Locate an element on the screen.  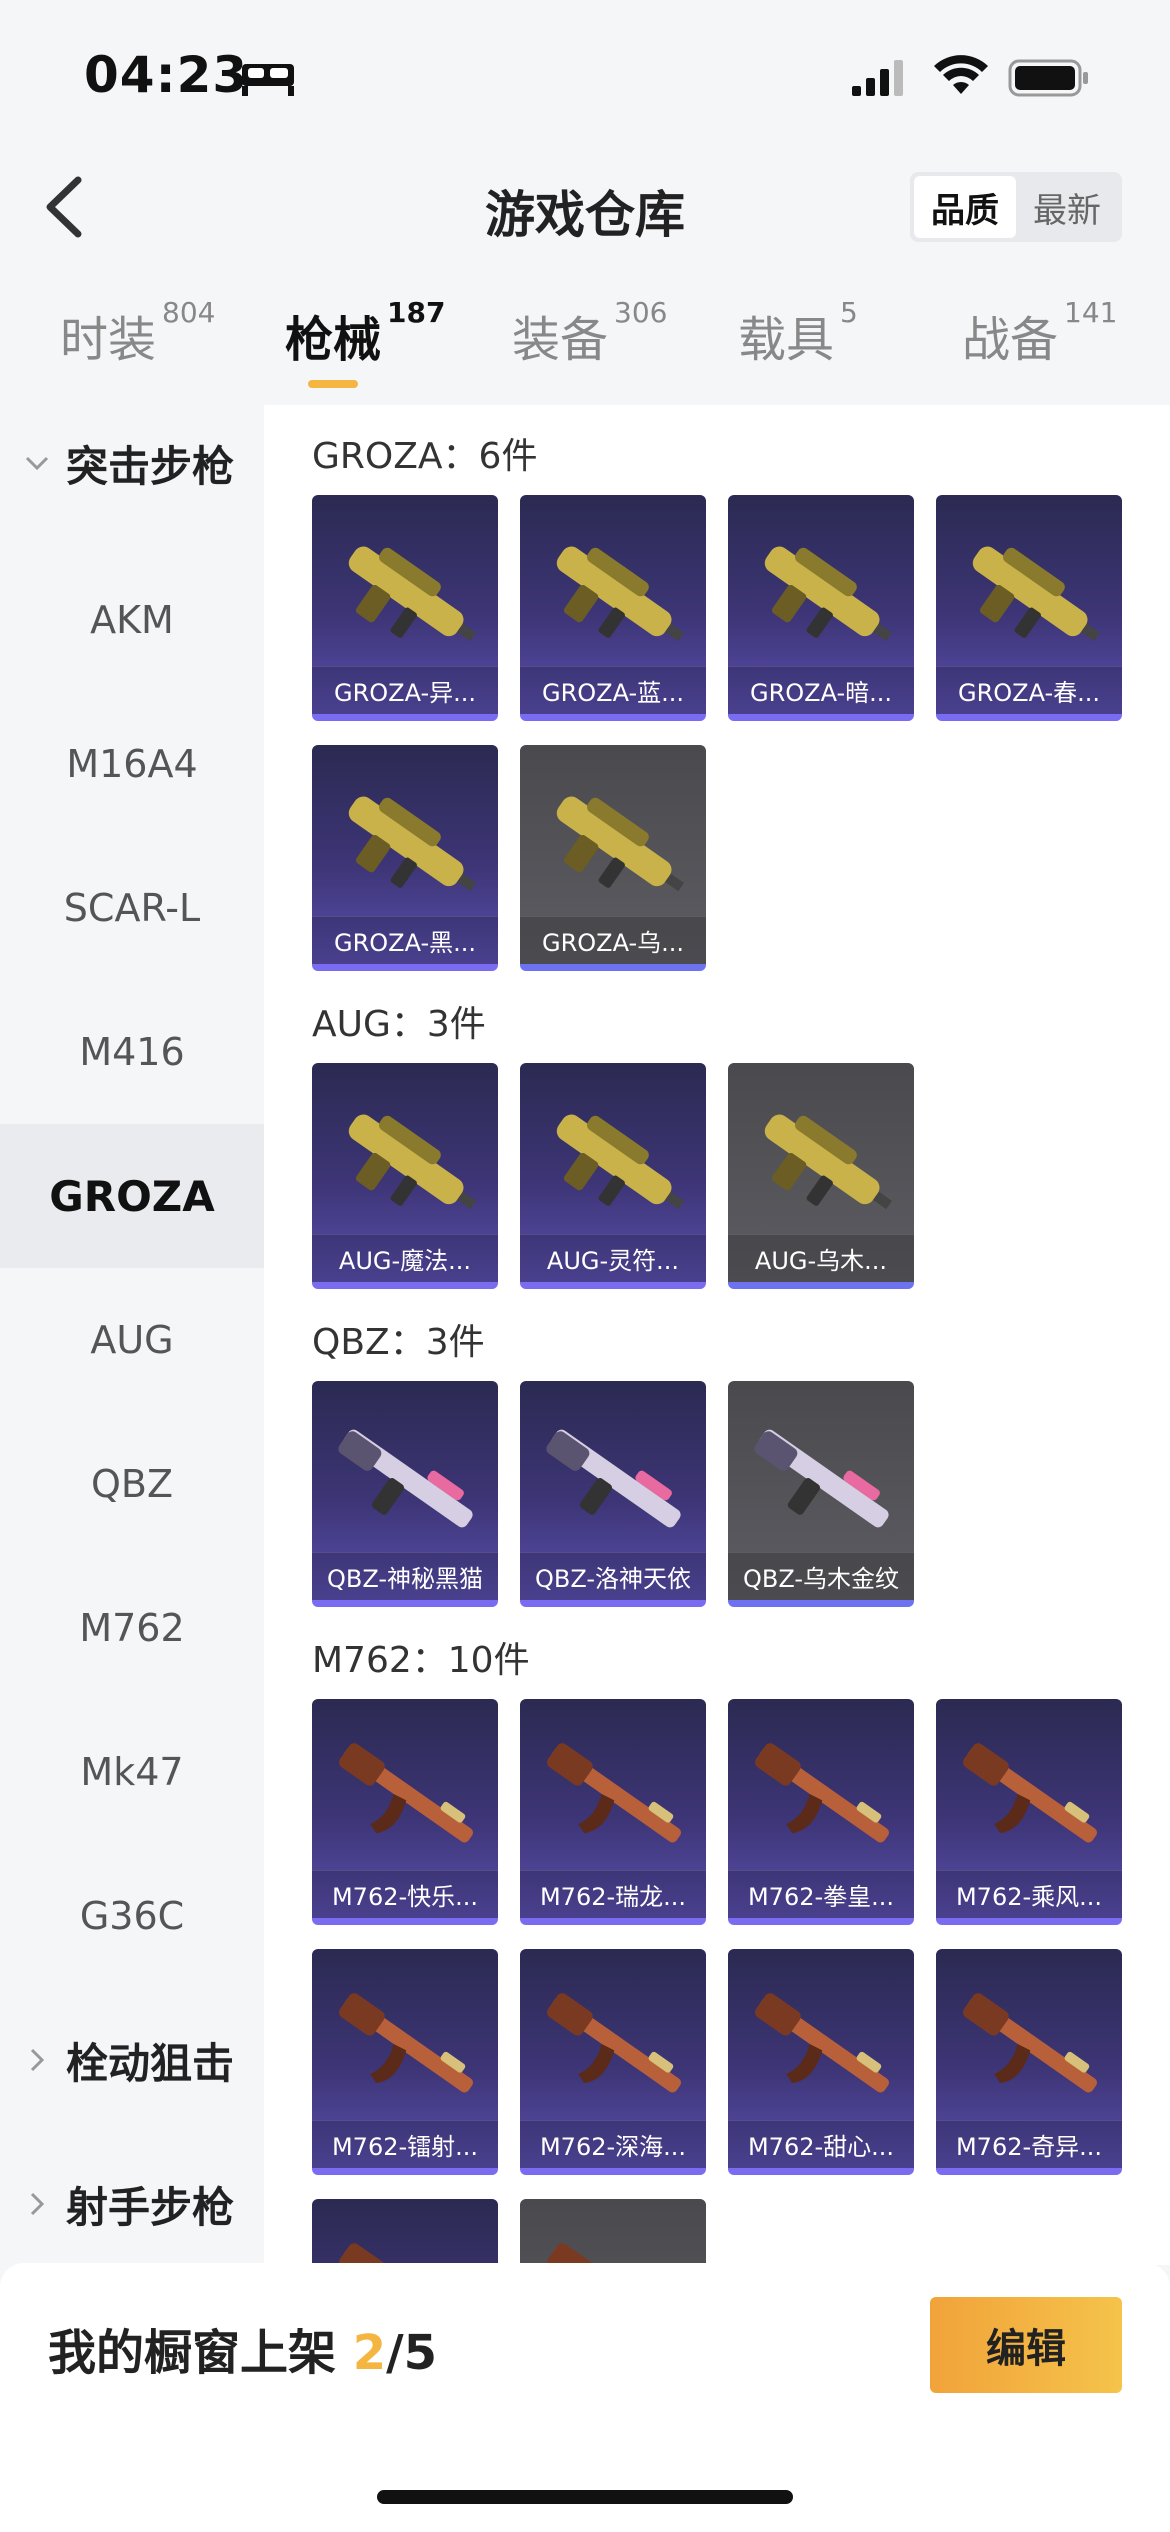
weapon-card: QBZ-乌木金纹 is located at coordinates (821, 1494).